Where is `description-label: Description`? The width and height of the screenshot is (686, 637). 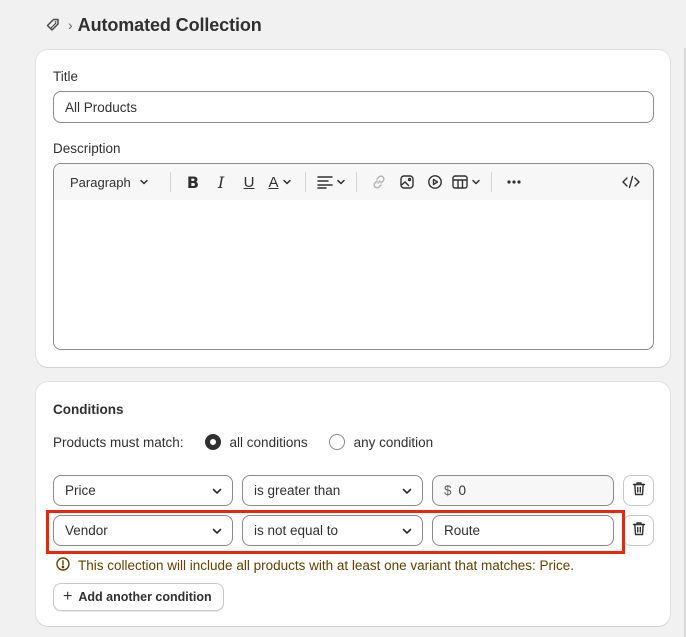
description-label: Description is located at coordinates (87, 148).